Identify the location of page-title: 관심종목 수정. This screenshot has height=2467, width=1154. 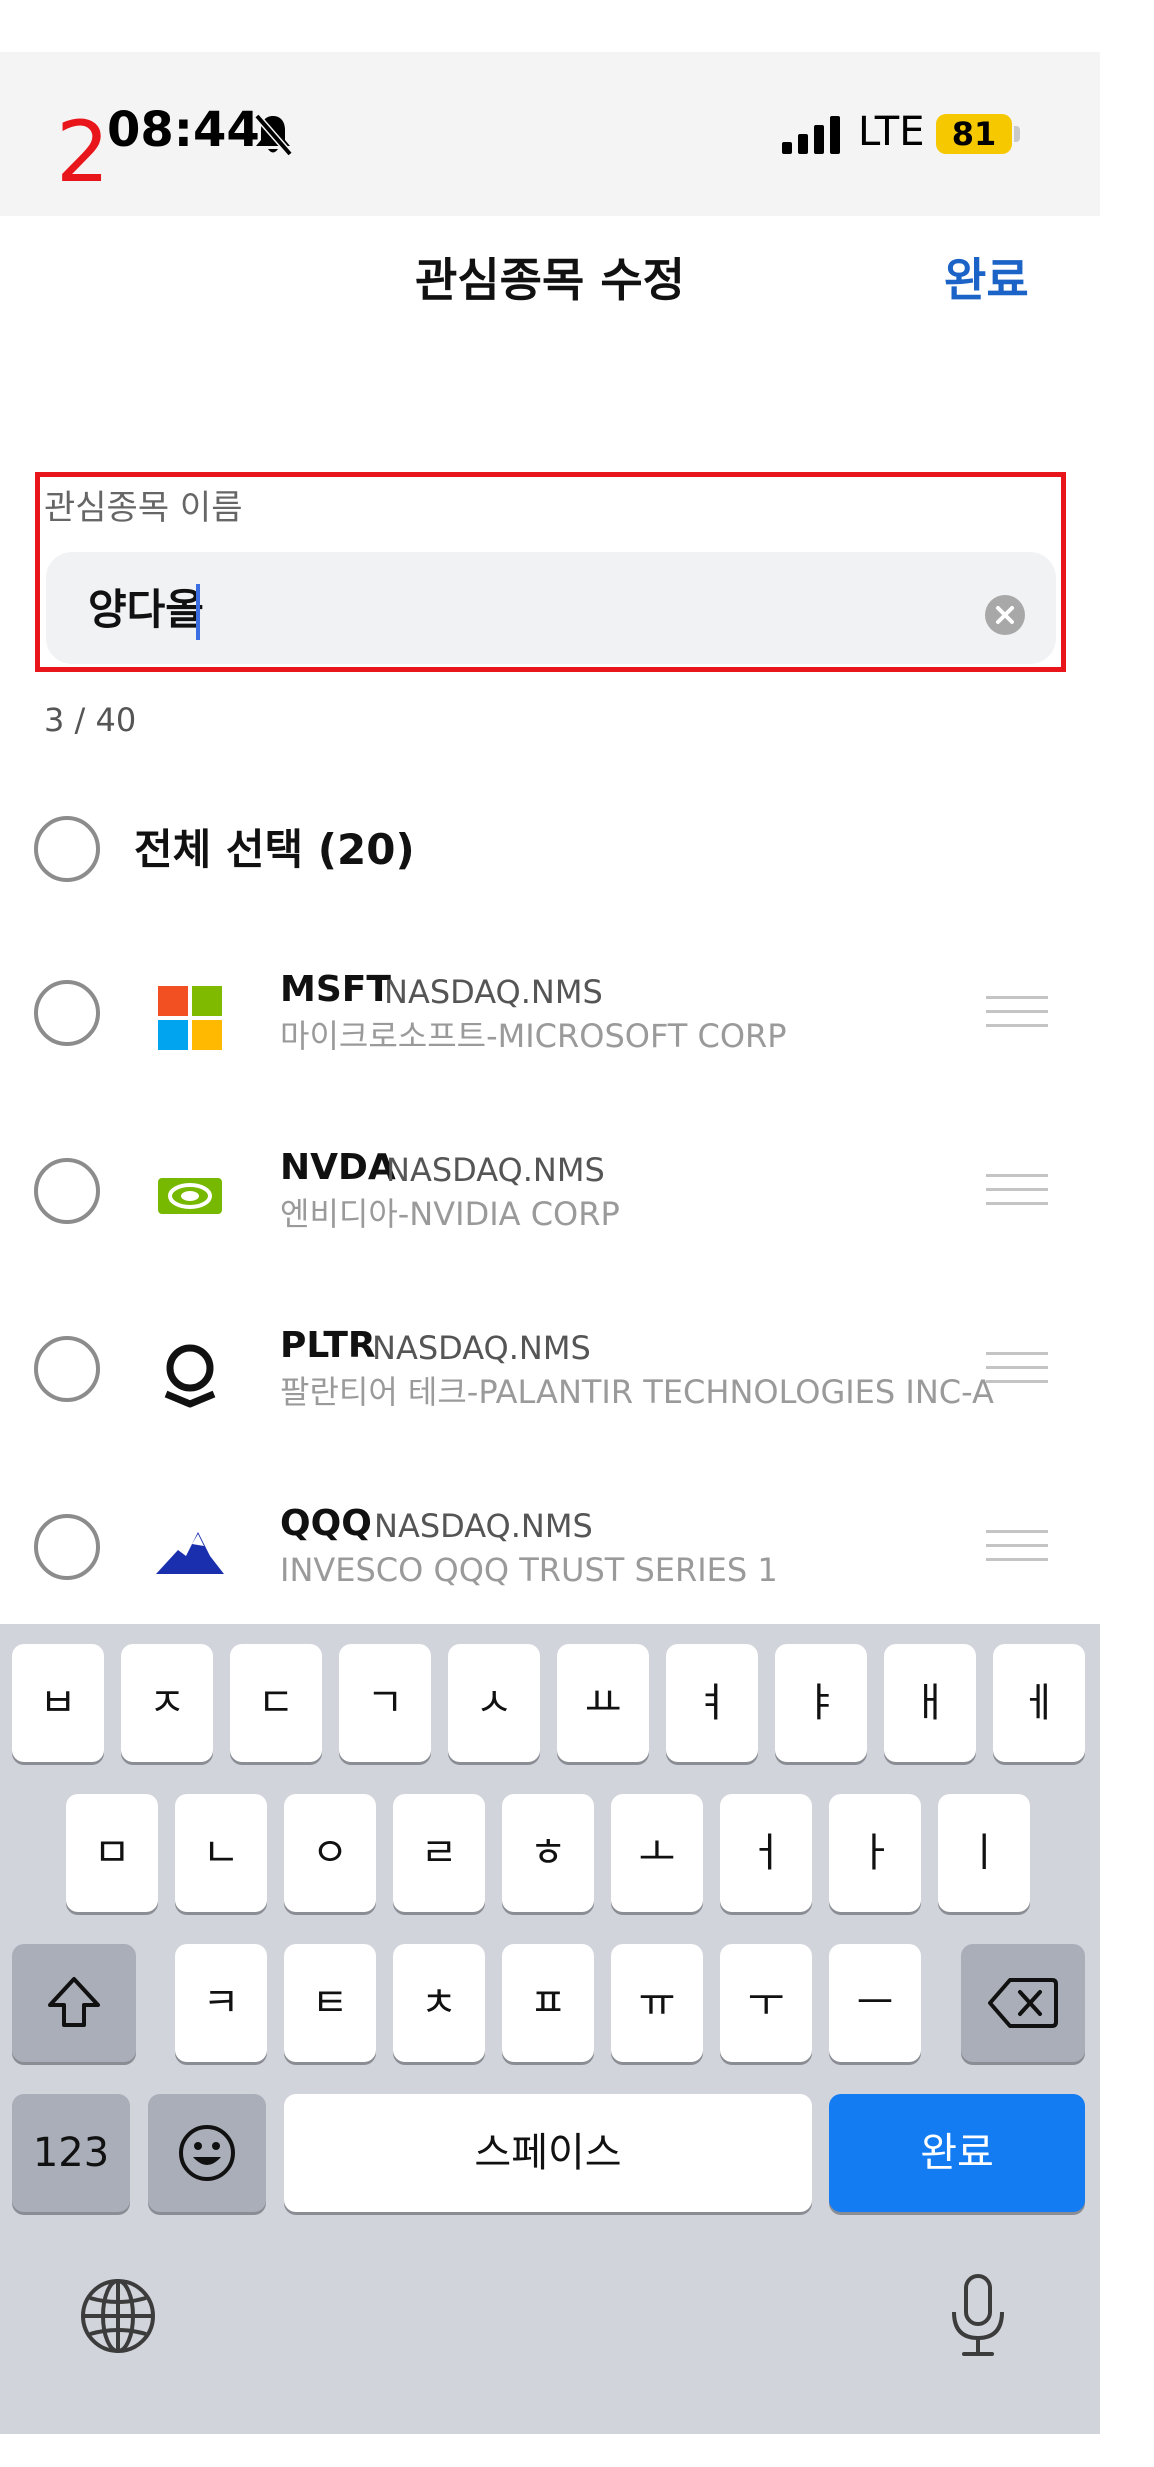
(550, 280).